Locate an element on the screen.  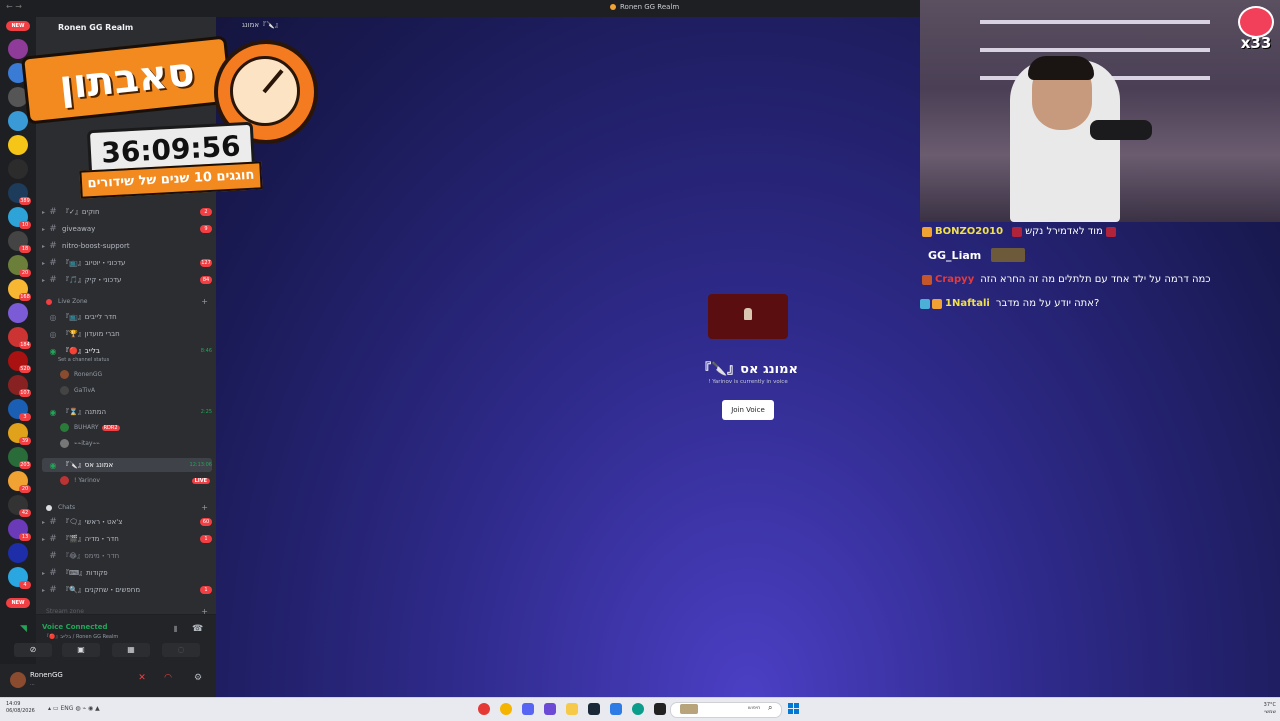
taskbar-clock: 14:09 06/08/2026 is located at coordinates (20, 708).